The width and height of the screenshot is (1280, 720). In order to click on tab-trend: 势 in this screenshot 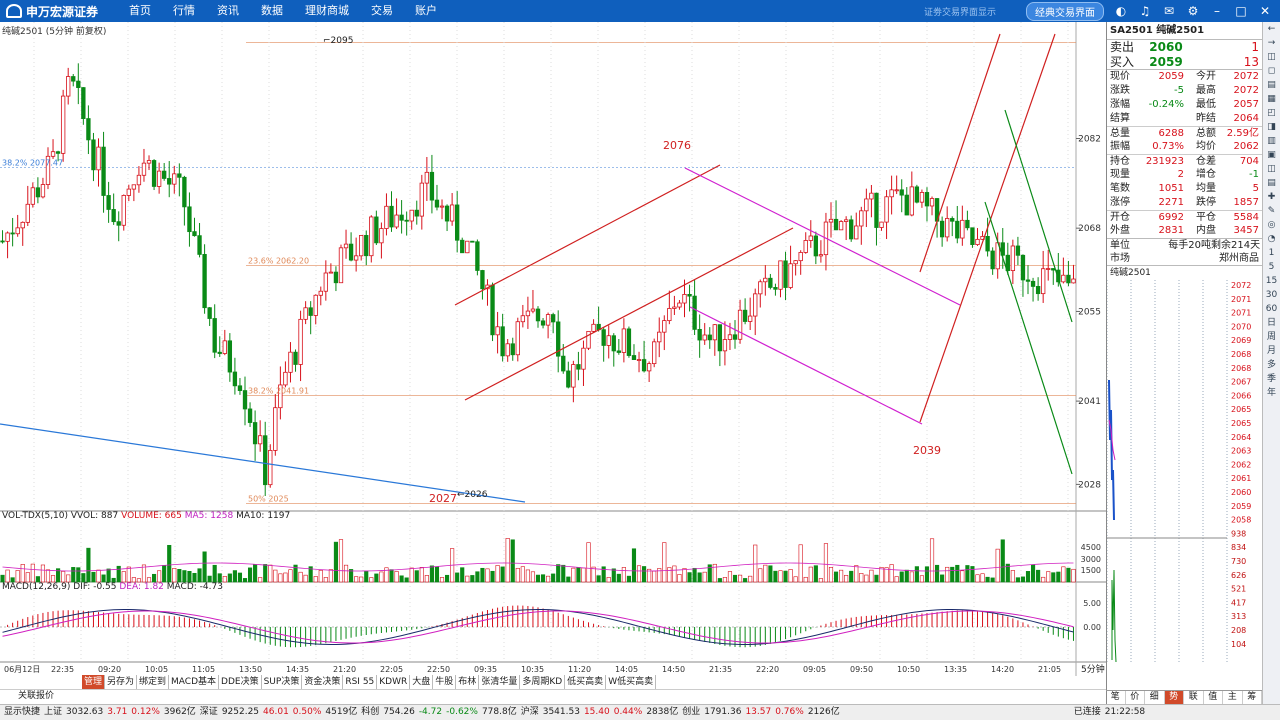, I will do `click(1174, 697)`.